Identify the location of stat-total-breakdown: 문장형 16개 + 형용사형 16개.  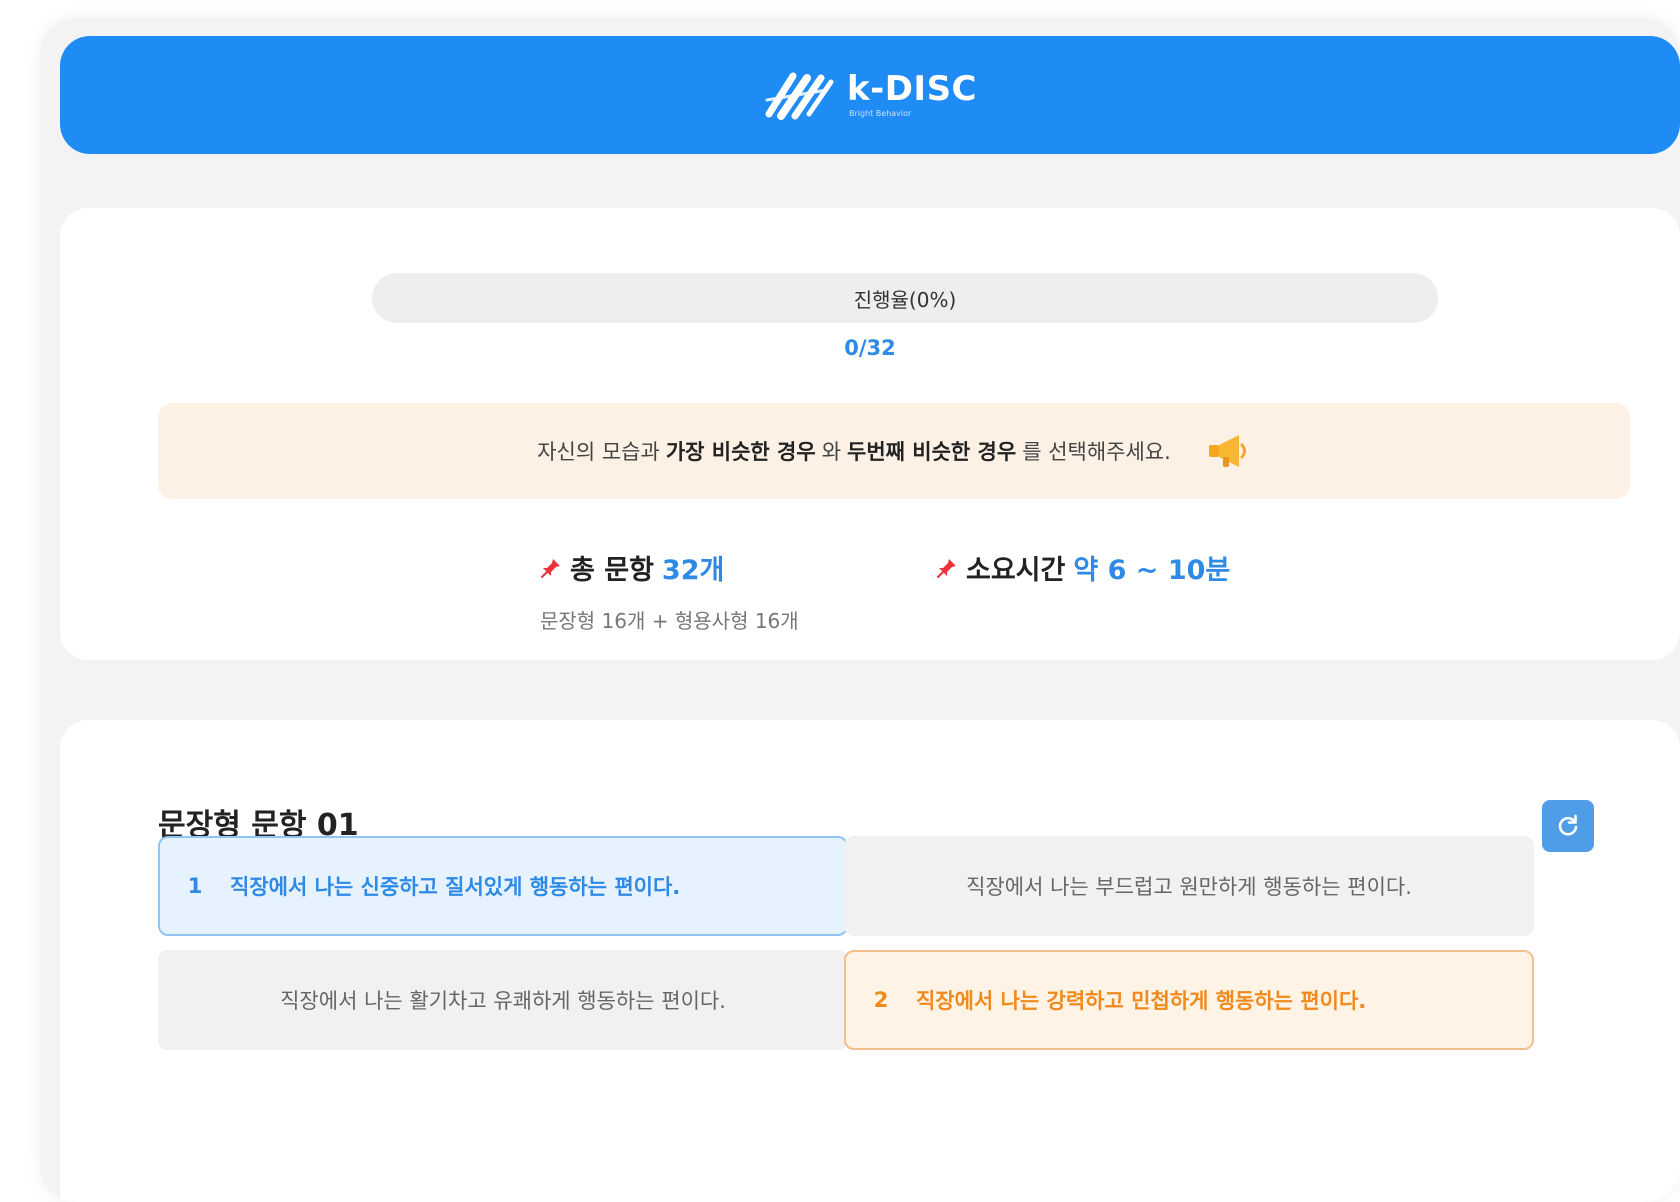
(669, 621).